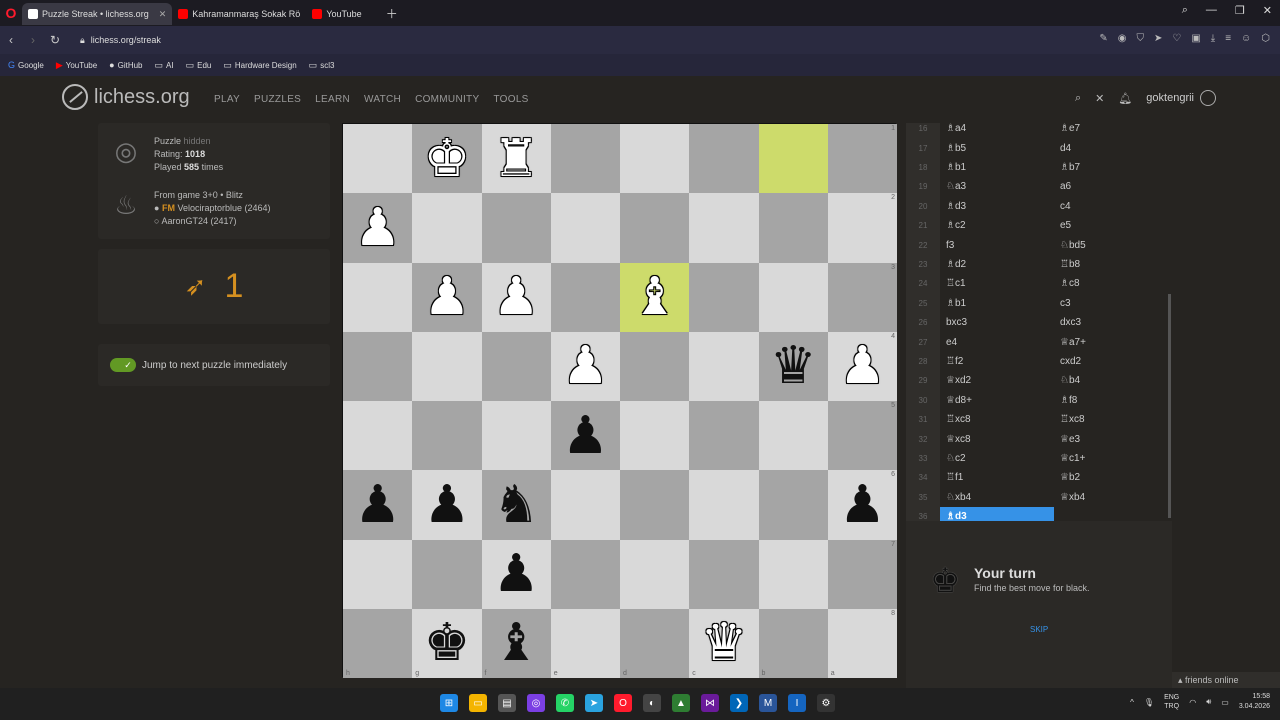 This screenshot has width=1280, height=720. Describe the element at coordinates (478, 703) in the screenshot. I see `file-explorer-icon: ▭` at that location.